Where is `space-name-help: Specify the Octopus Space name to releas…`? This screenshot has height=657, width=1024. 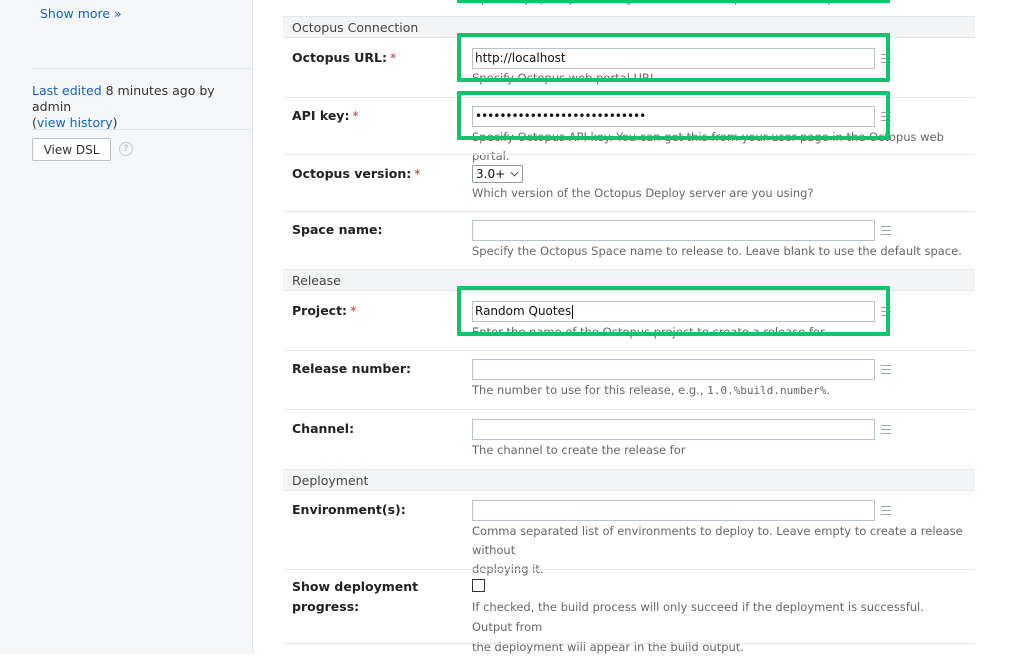 space-name-help: Specify the Octopus Space name to releas… is located at coordinates (717, 251).